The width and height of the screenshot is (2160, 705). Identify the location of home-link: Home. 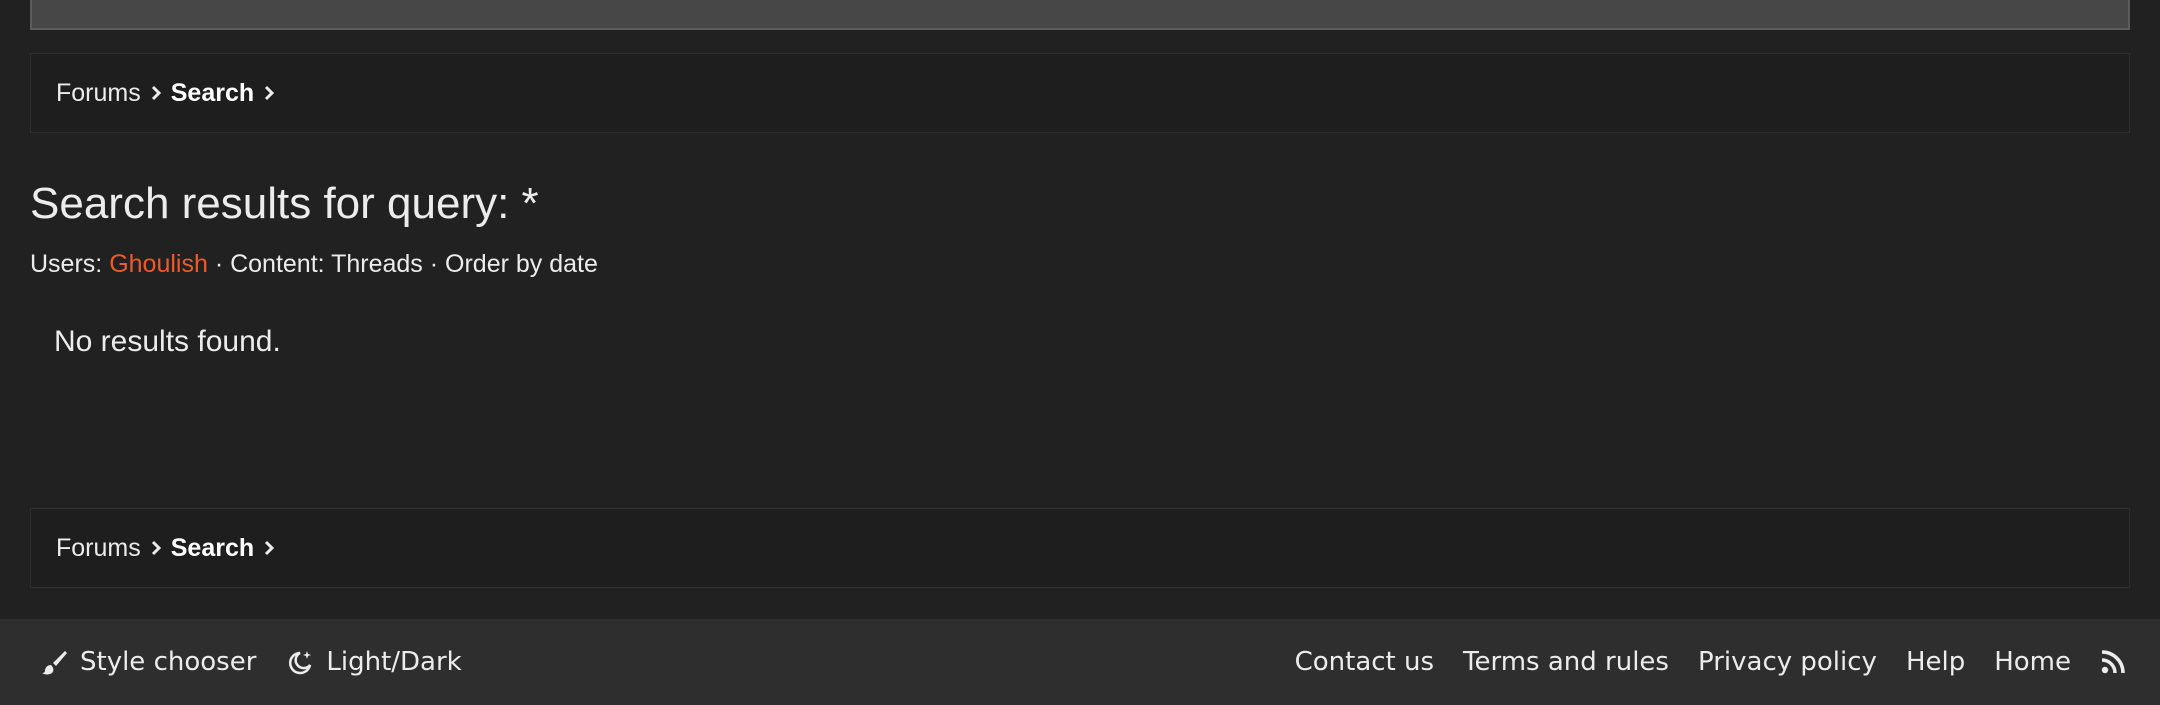
(2032, 662).